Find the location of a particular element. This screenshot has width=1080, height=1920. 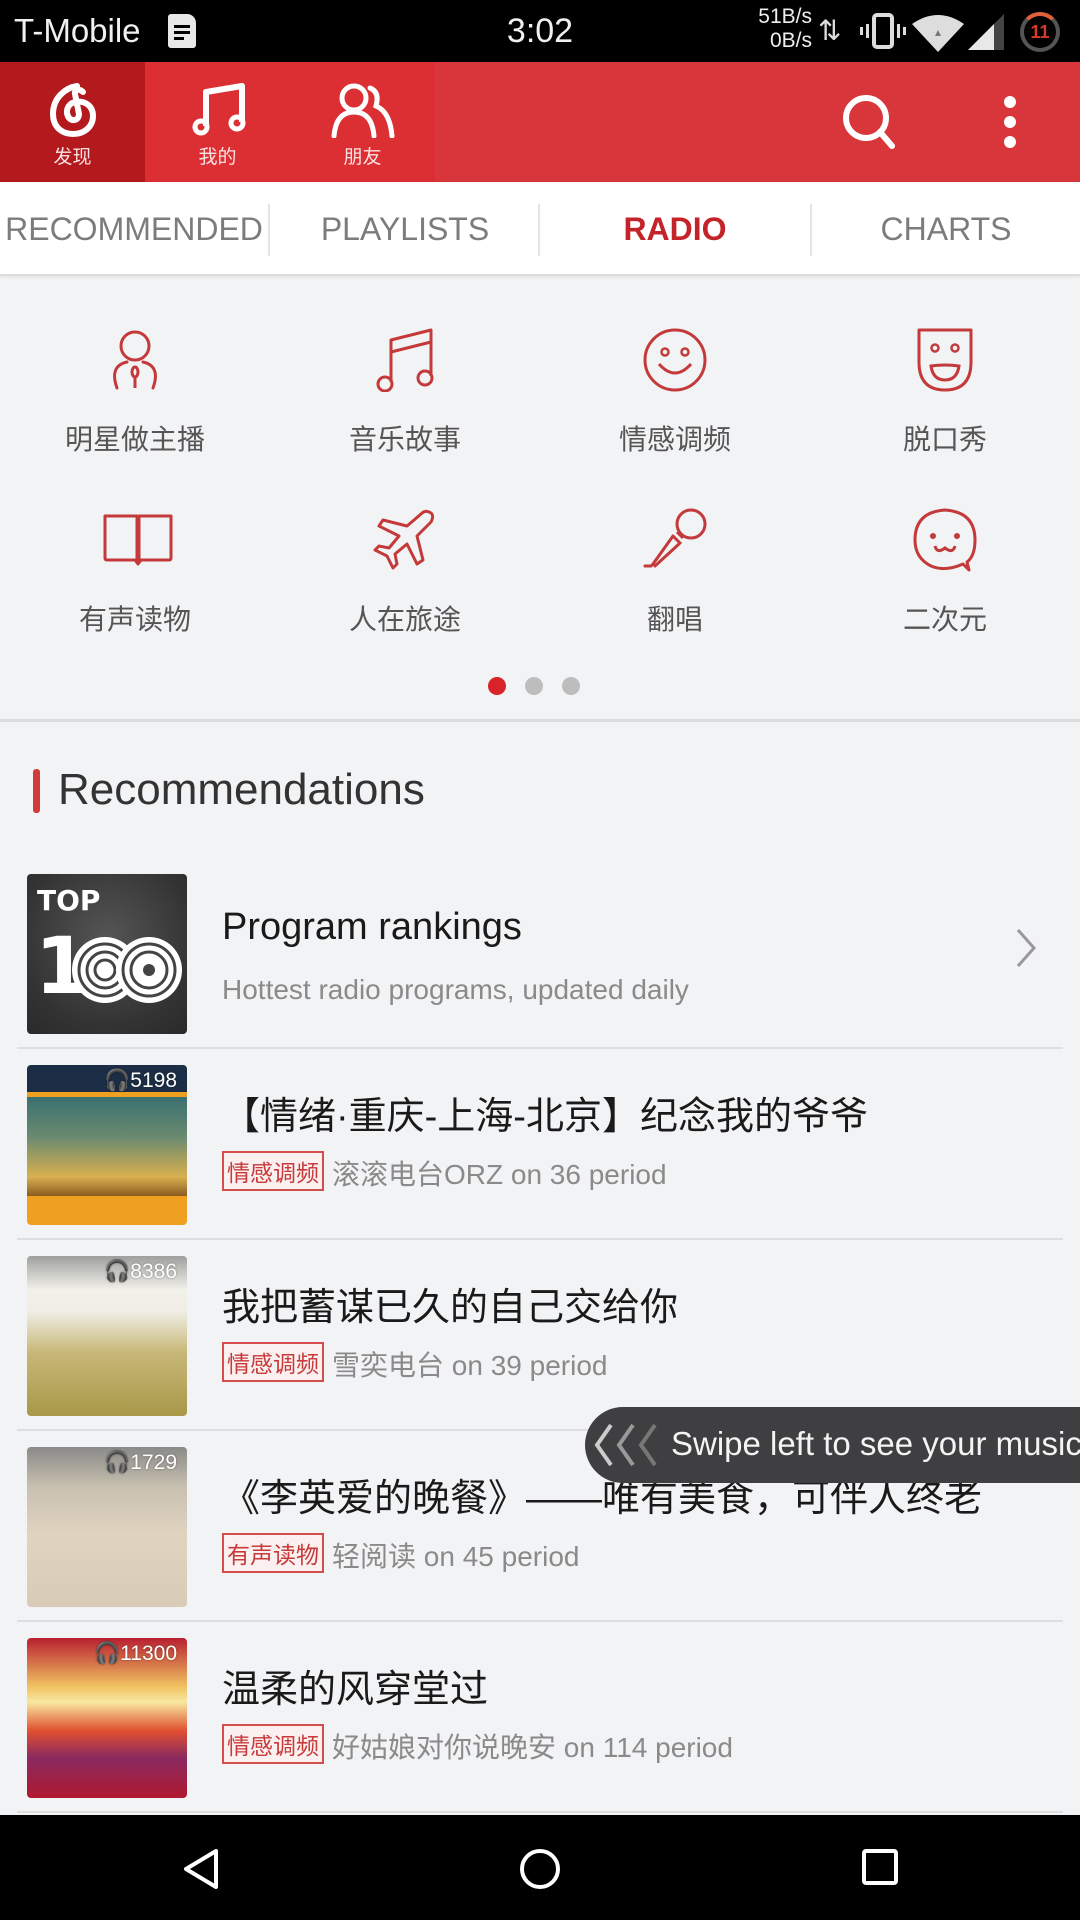

program-source: 轻阅读 on 45 period is located at coordinates (456, 1556).